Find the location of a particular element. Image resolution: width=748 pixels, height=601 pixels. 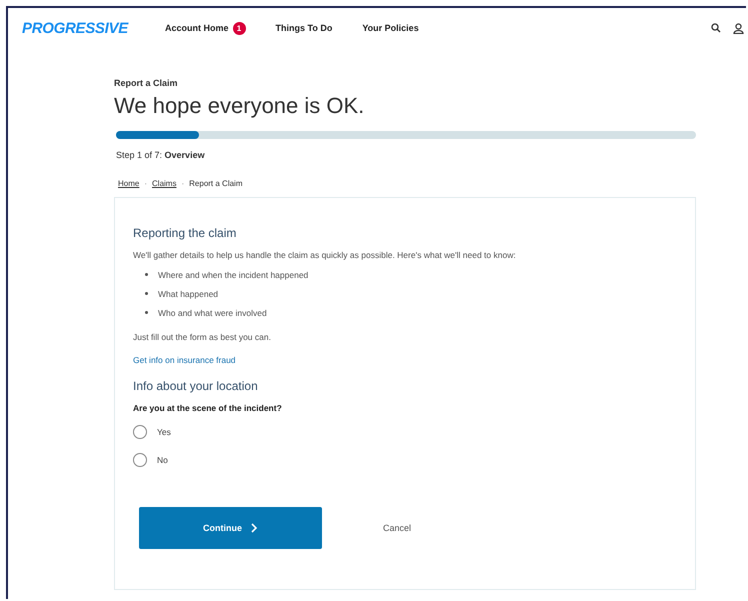

breadcrumb-current: Report a Claim is located at coordinates (215, 183).